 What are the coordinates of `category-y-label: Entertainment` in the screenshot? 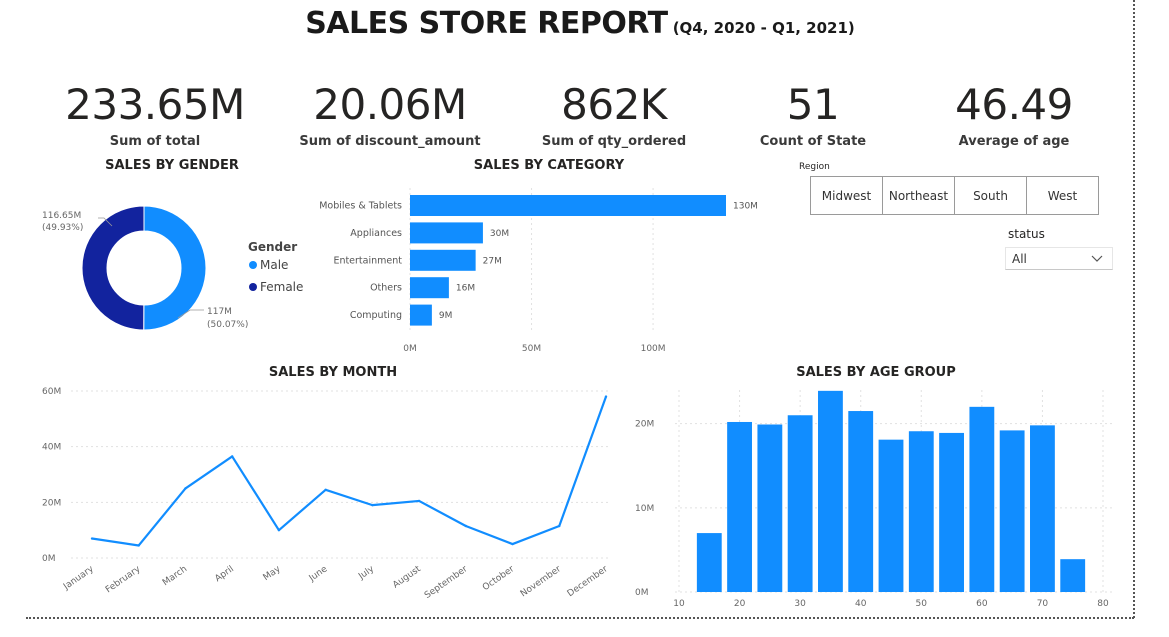 It's located at (367, 260).